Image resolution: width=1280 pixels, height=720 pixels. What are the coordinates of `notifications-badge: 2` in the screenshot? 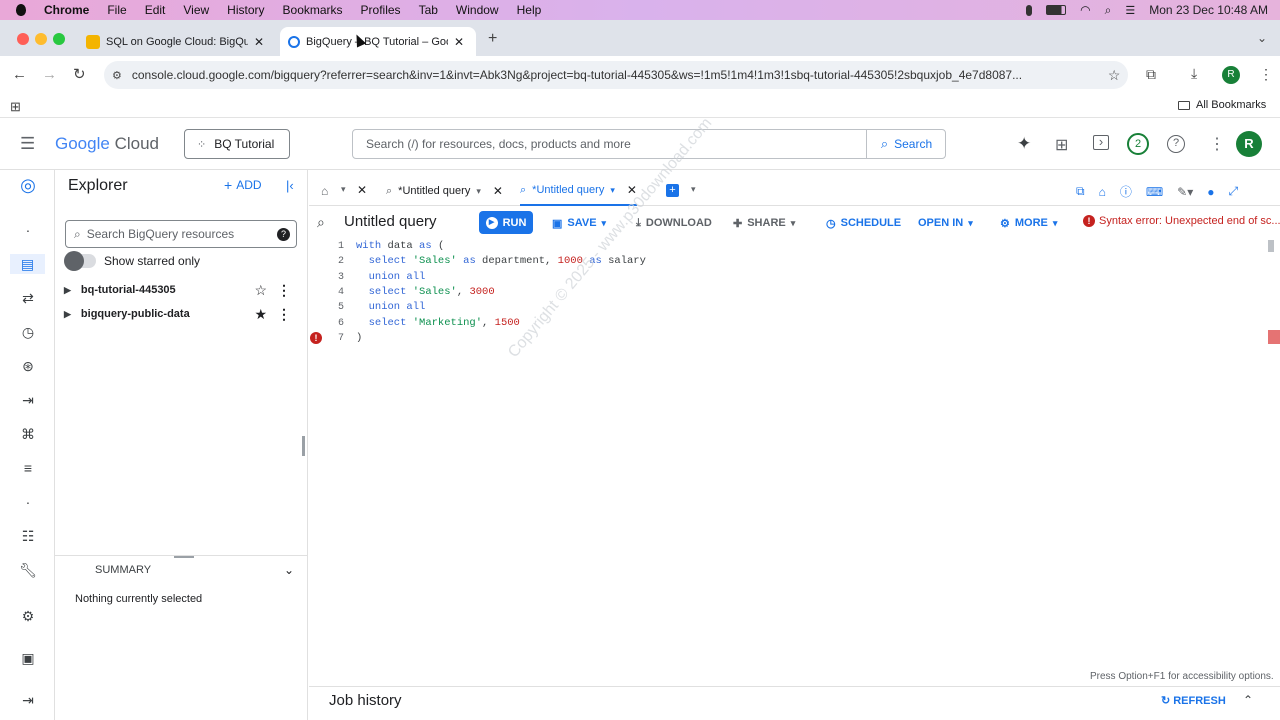 It's located at (1138, 144).